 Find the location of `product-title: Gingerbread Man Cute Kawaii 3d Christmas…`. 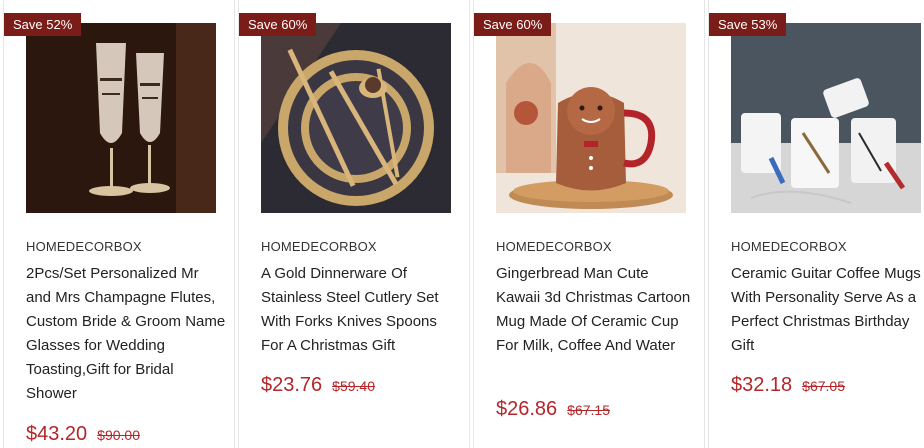

product-title: Gingerbread Man Cute Kawaii 3d Christmas… is located at coordinates (596, 310).